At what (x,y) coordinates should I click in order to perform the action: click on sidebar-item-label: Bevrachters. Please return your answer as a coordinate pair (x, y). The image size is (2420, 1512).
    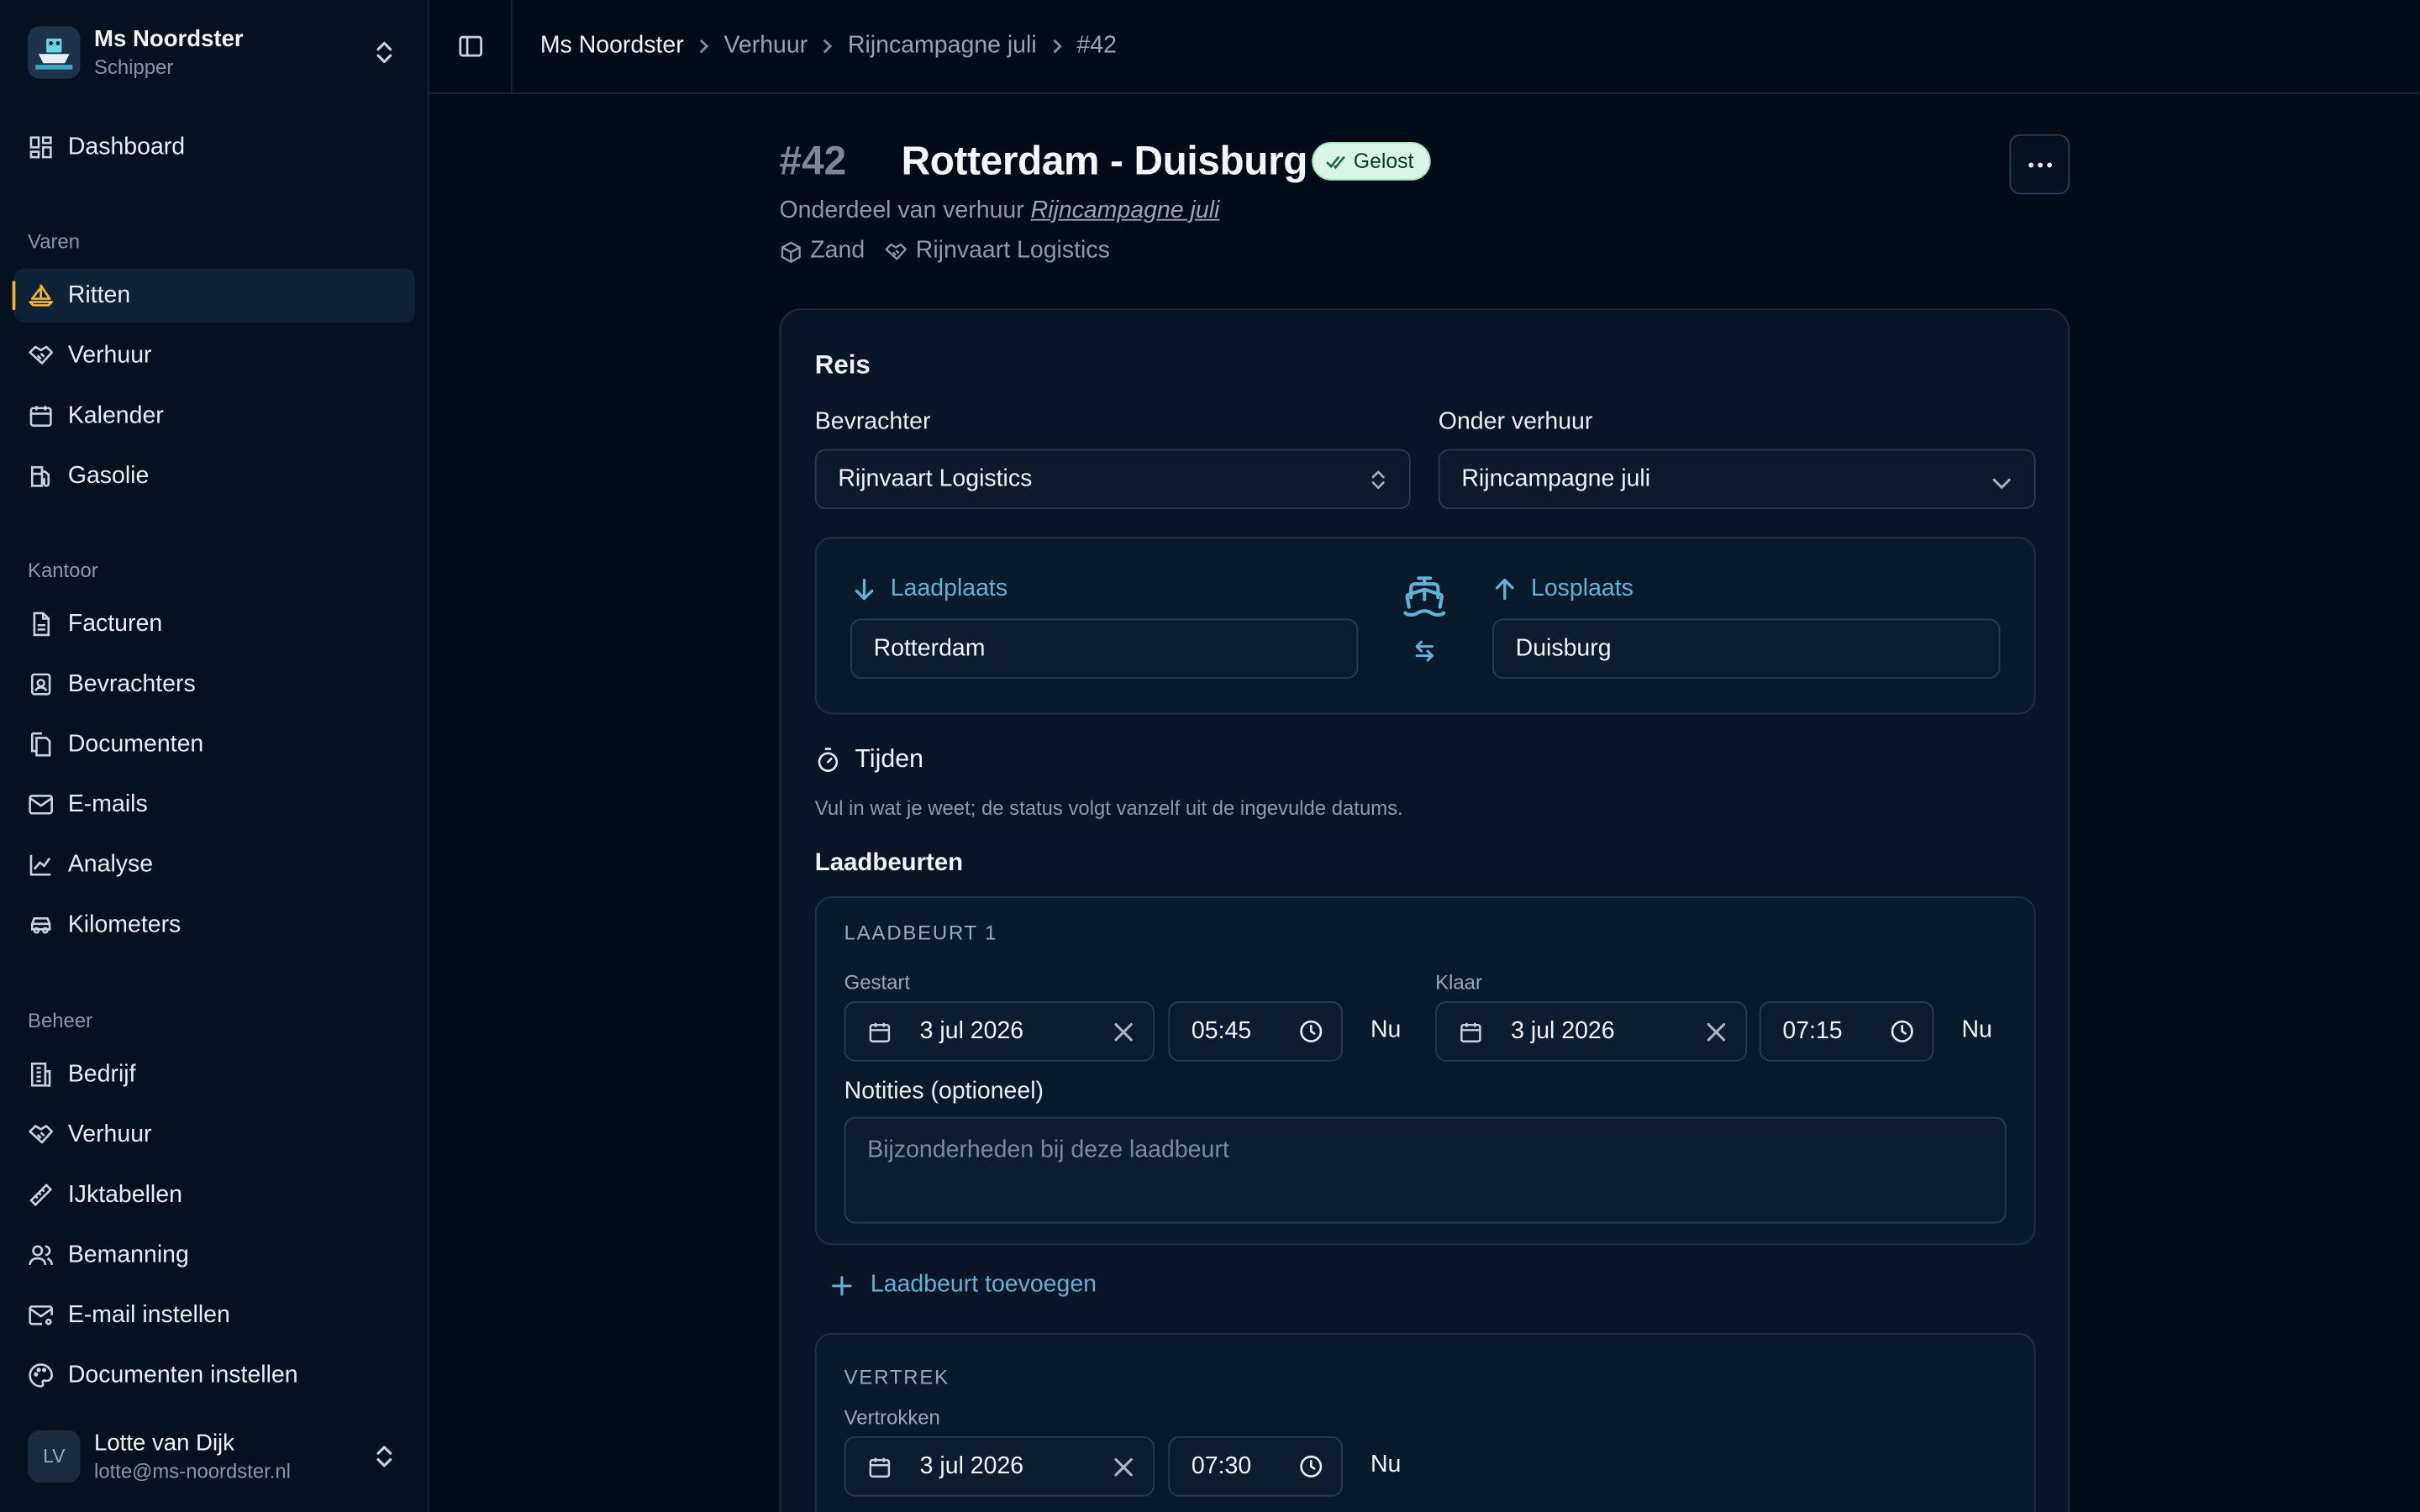
    Looking at the image, I should click on (131, 683).